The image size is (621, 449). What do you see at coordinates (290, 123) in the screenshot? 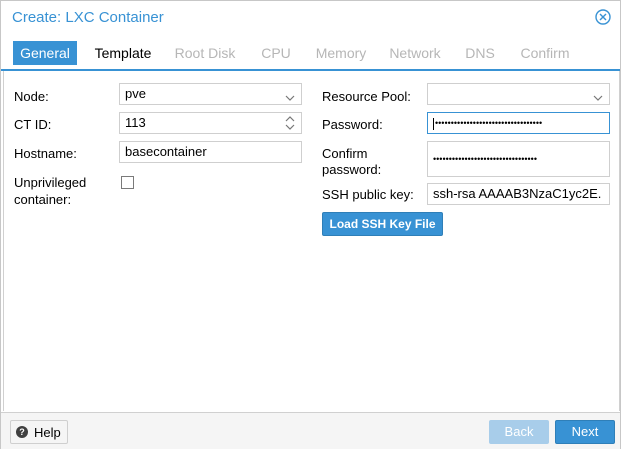
I see `spinner-icon` at bounding box center [290, 123].